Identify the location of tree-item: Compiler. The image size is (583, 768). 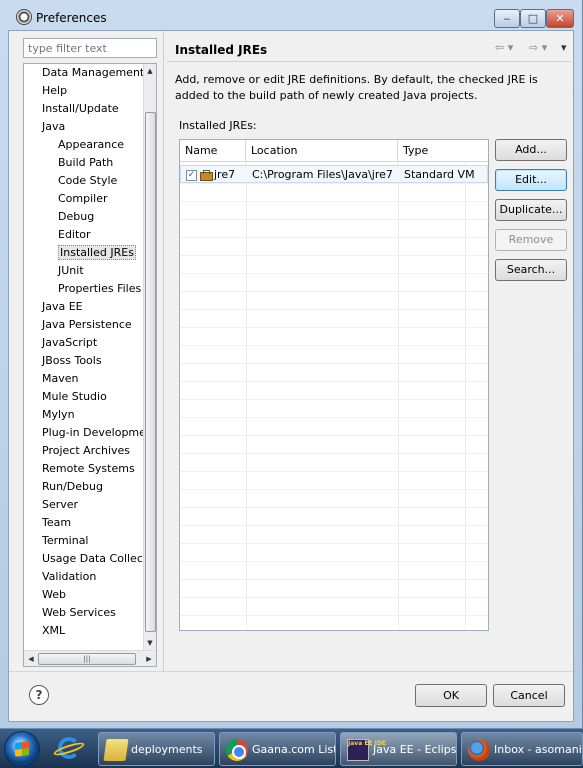
(84, 199).